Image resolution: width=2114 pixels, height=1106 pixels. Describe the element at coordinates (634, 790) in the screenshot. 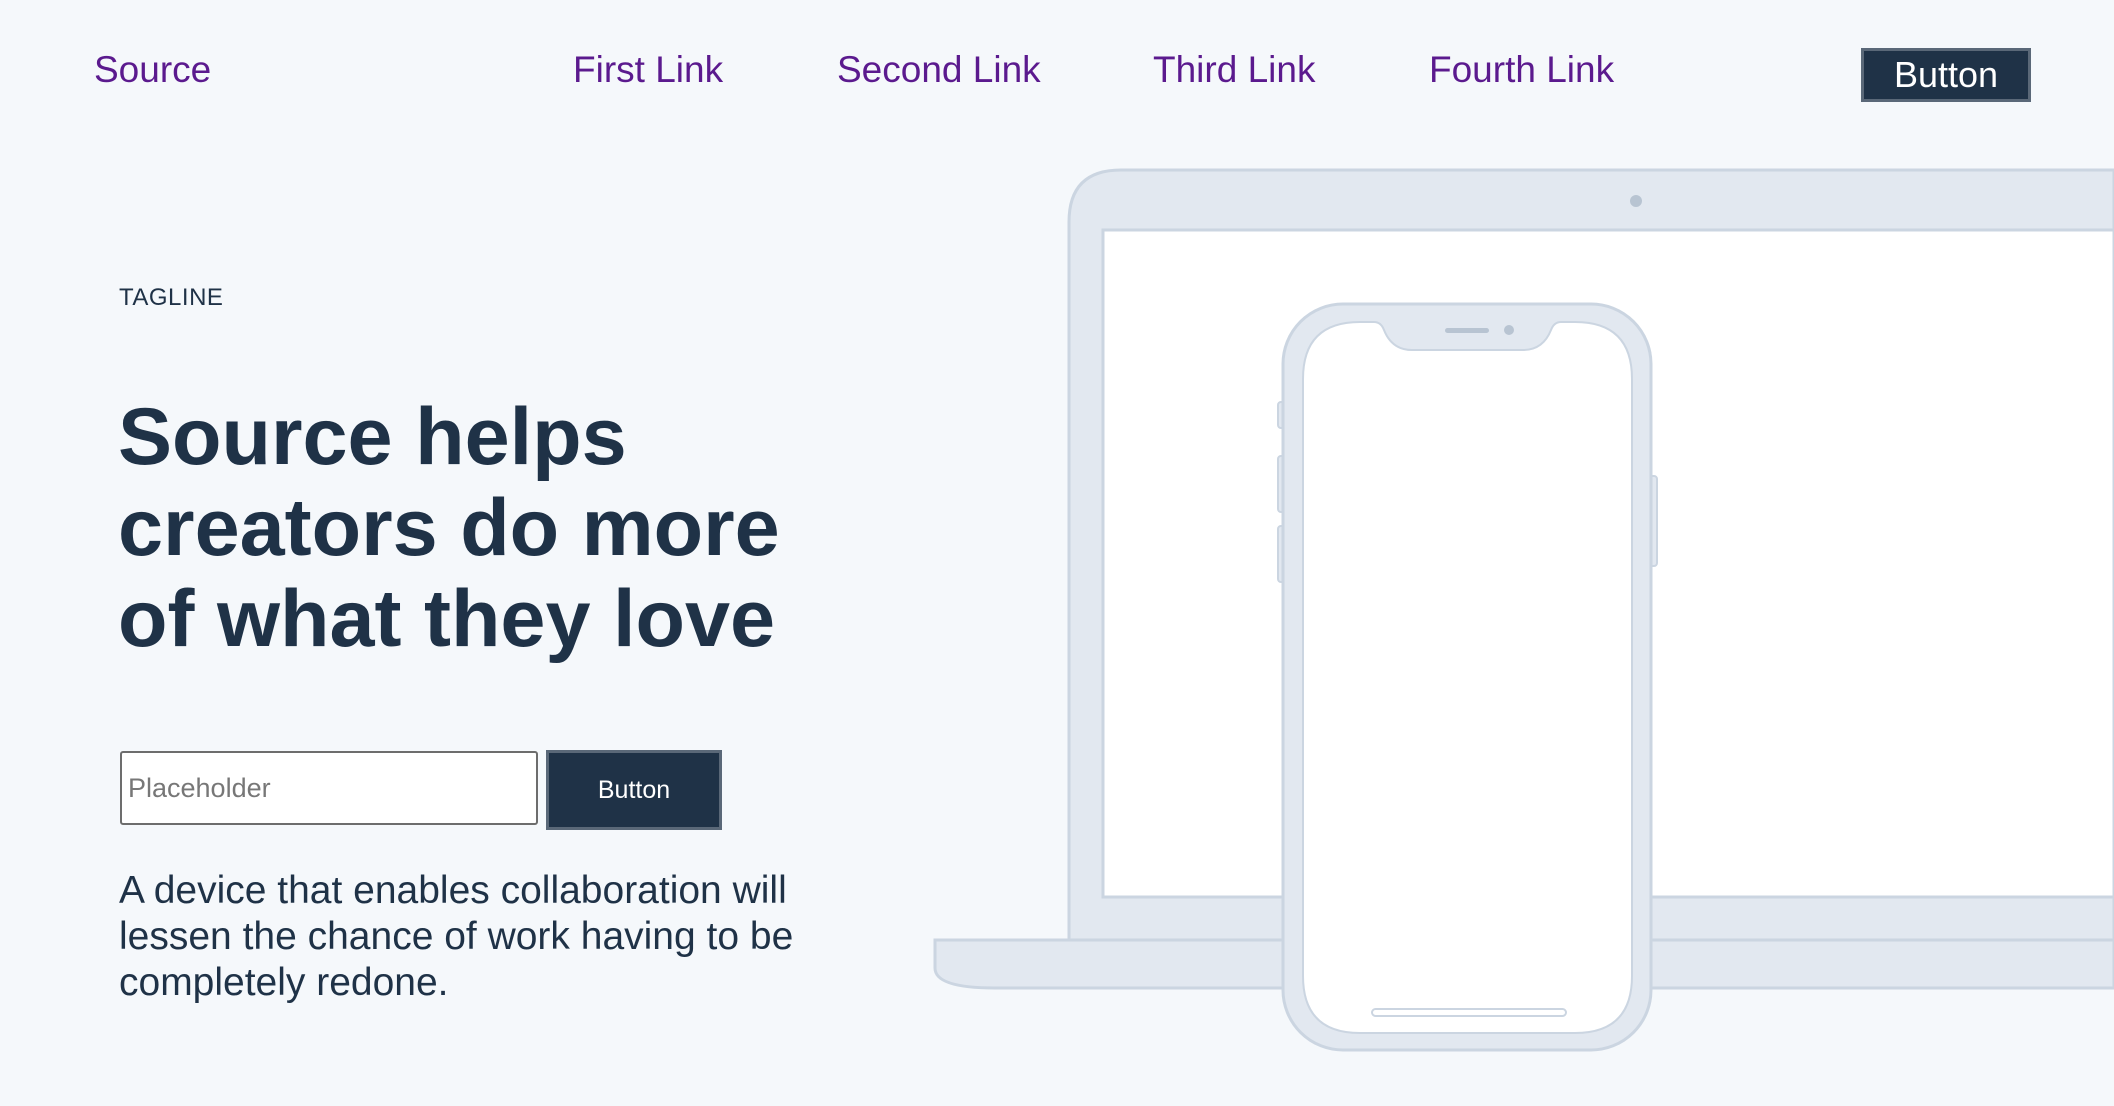

I see `signup-button: Button` at that location.